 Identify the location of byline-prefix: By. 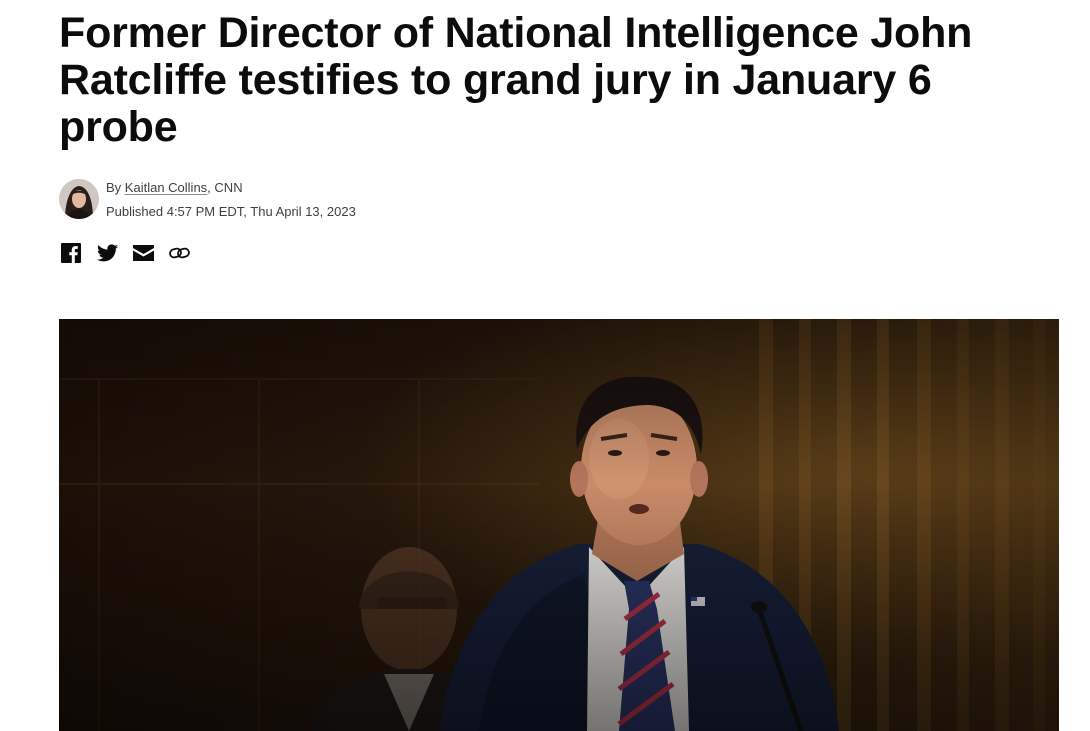
(114, 187).